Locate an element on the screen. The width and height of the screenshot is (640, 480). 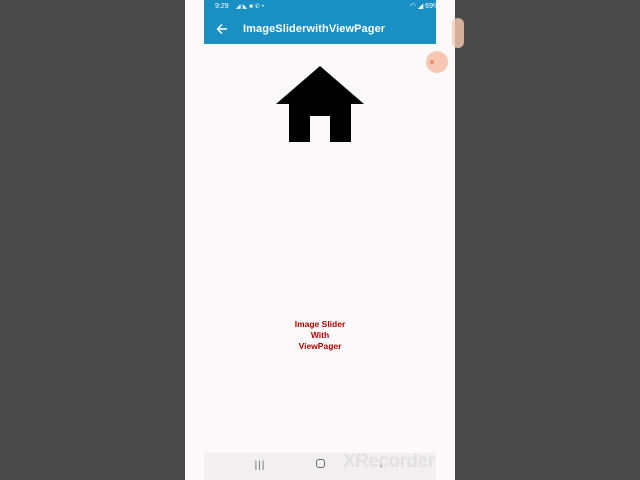
overlay-bubble is located at coordinates (458, 33).